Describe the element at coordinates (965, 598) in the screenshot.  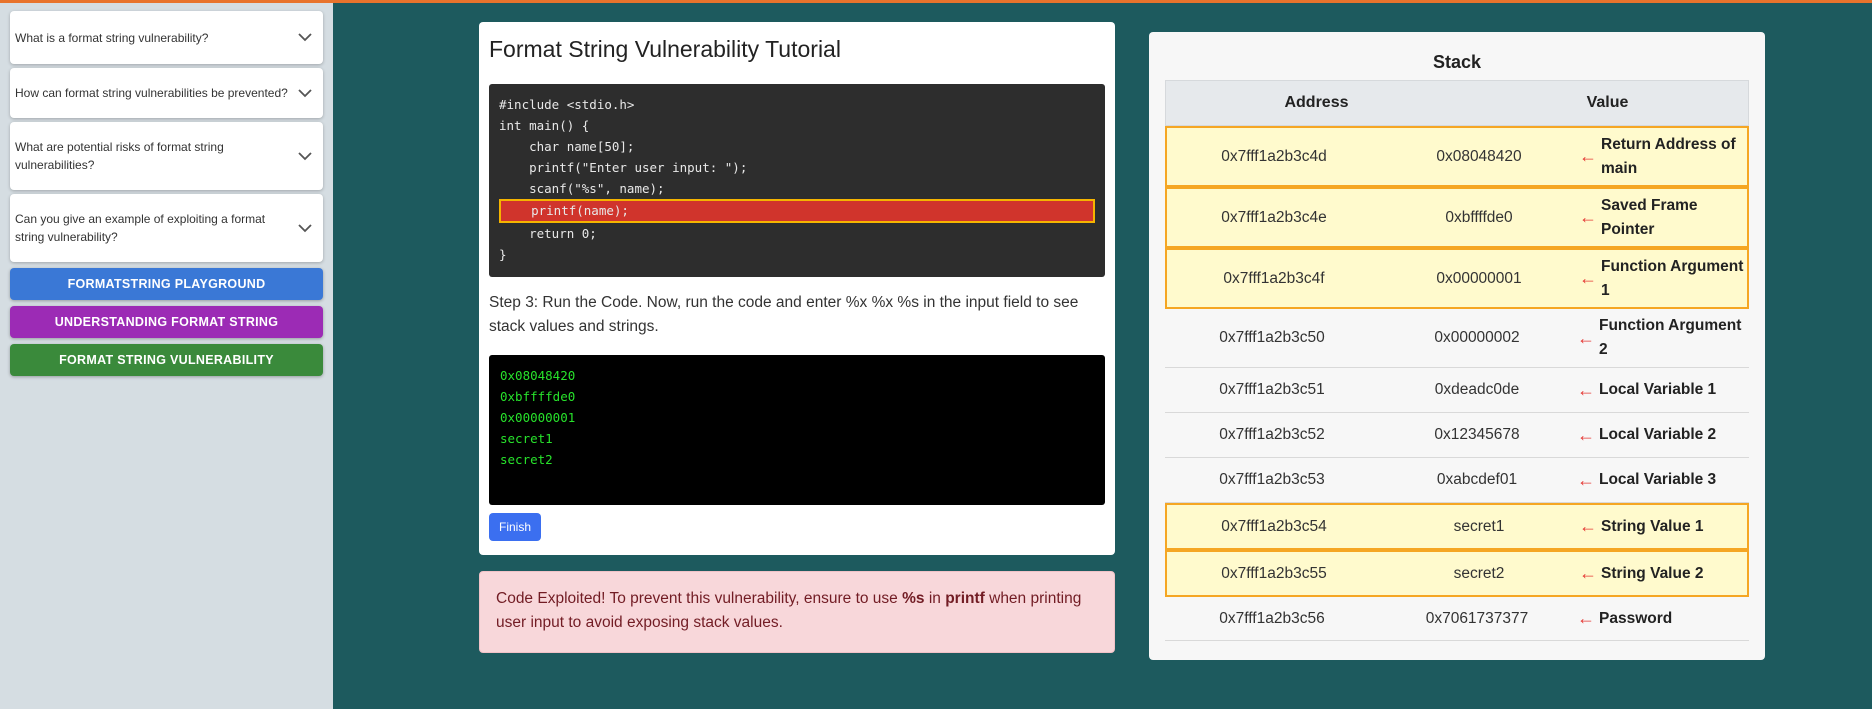
I see `alert-function-name: printf` at that location.